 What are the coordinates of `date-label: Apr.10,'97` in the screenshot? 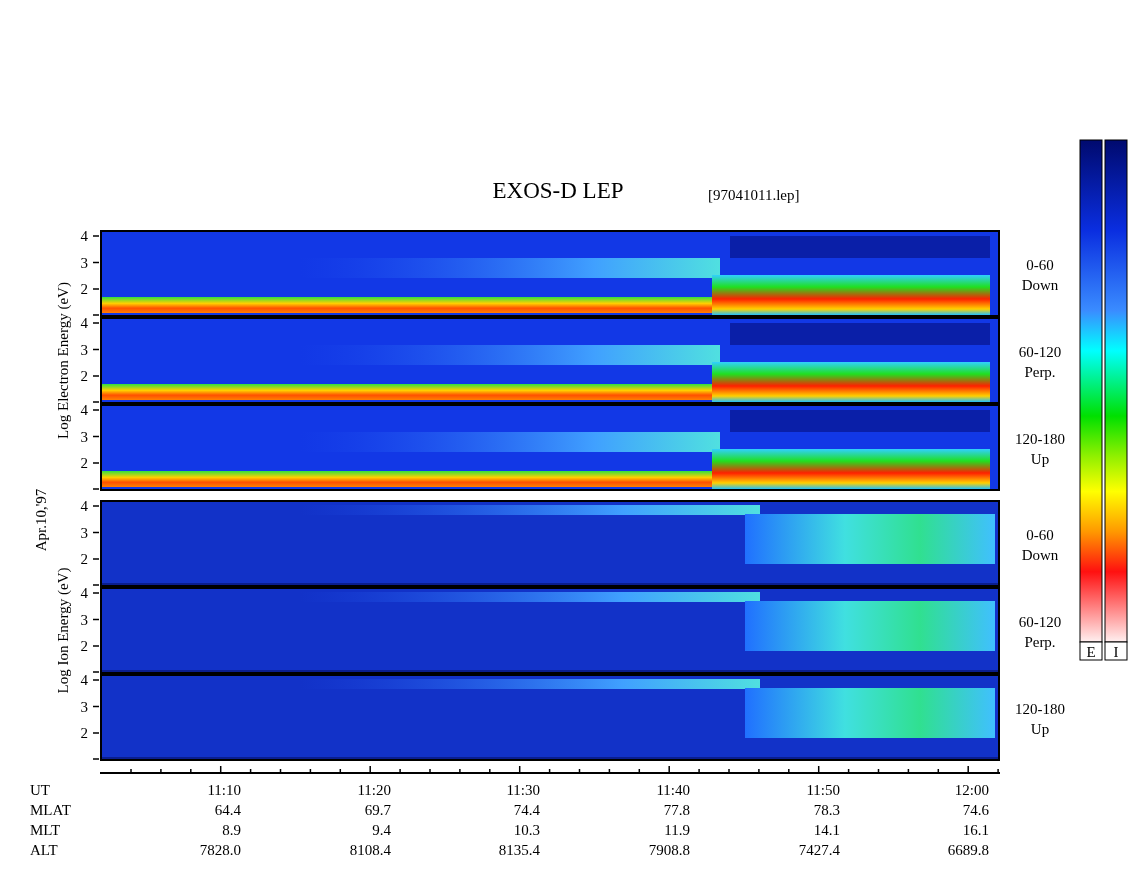 It's located at (41, 520).